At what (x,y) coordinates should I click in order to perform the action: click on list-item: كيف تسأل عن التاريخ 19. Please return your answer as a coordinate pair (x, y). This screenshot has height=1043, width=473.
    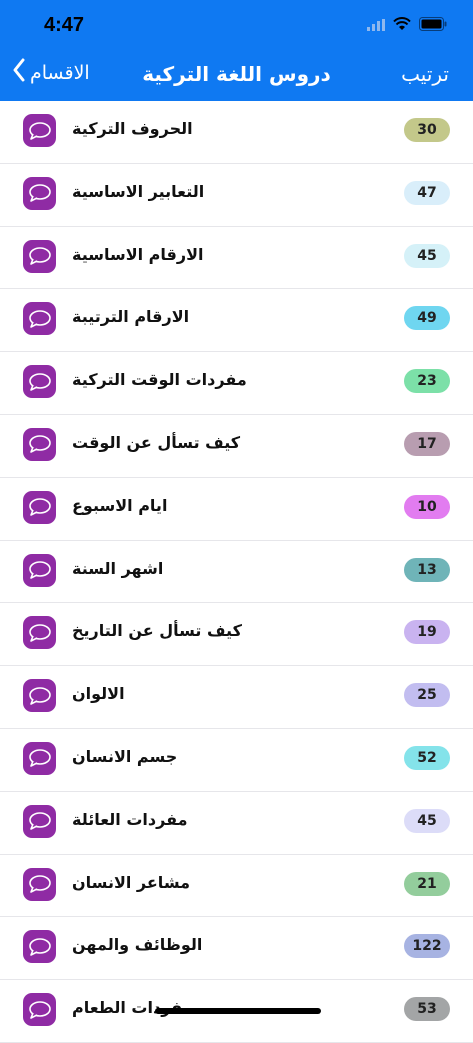
    Looking at the image, I should click on (236, 635).